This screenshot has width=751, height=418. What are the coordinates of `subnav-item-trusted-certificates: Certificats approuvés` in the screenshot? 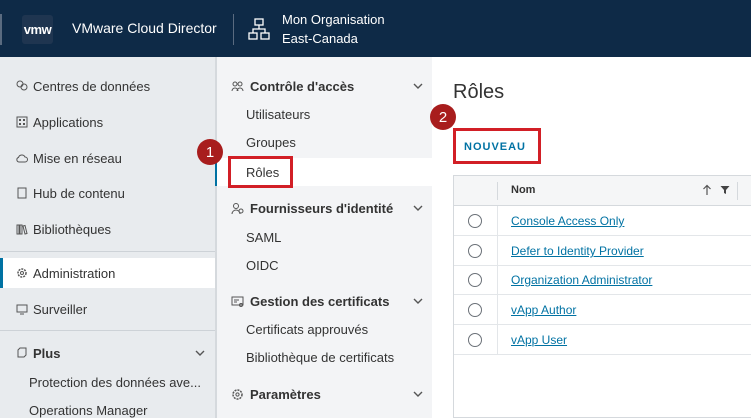 It's located at (324, 329).